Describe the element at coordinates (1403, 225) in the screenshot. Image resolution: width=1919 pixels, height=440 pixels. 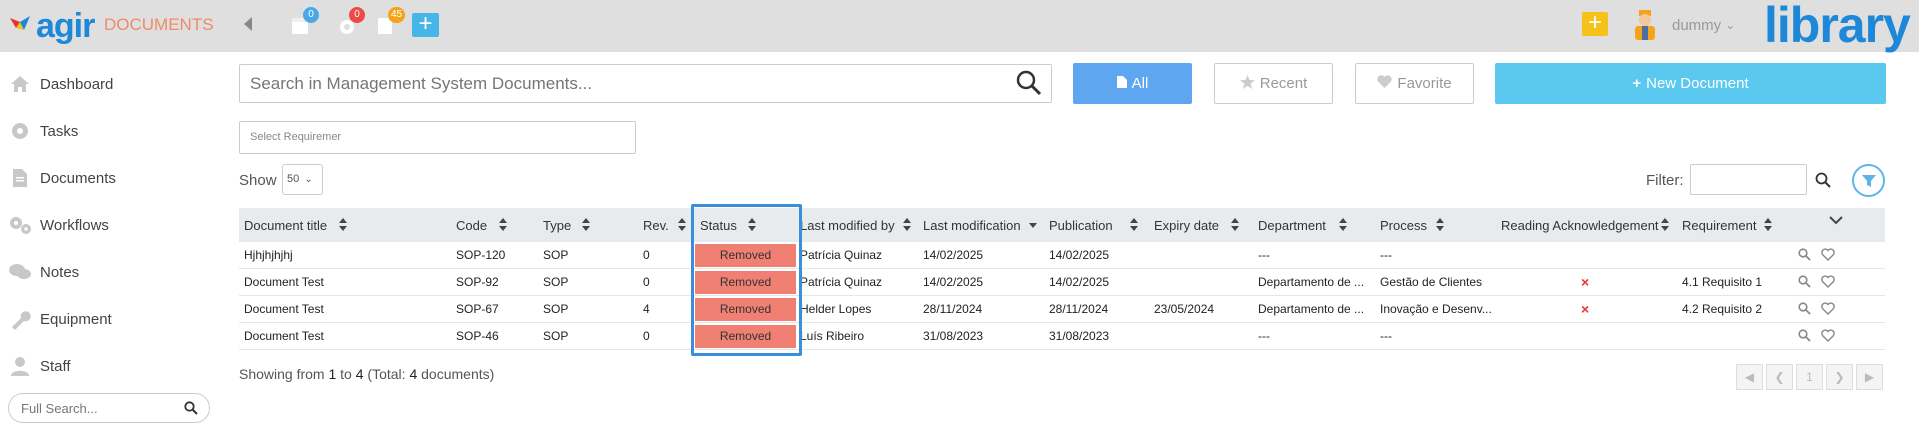
I see `column-header-process: Process` at that location.